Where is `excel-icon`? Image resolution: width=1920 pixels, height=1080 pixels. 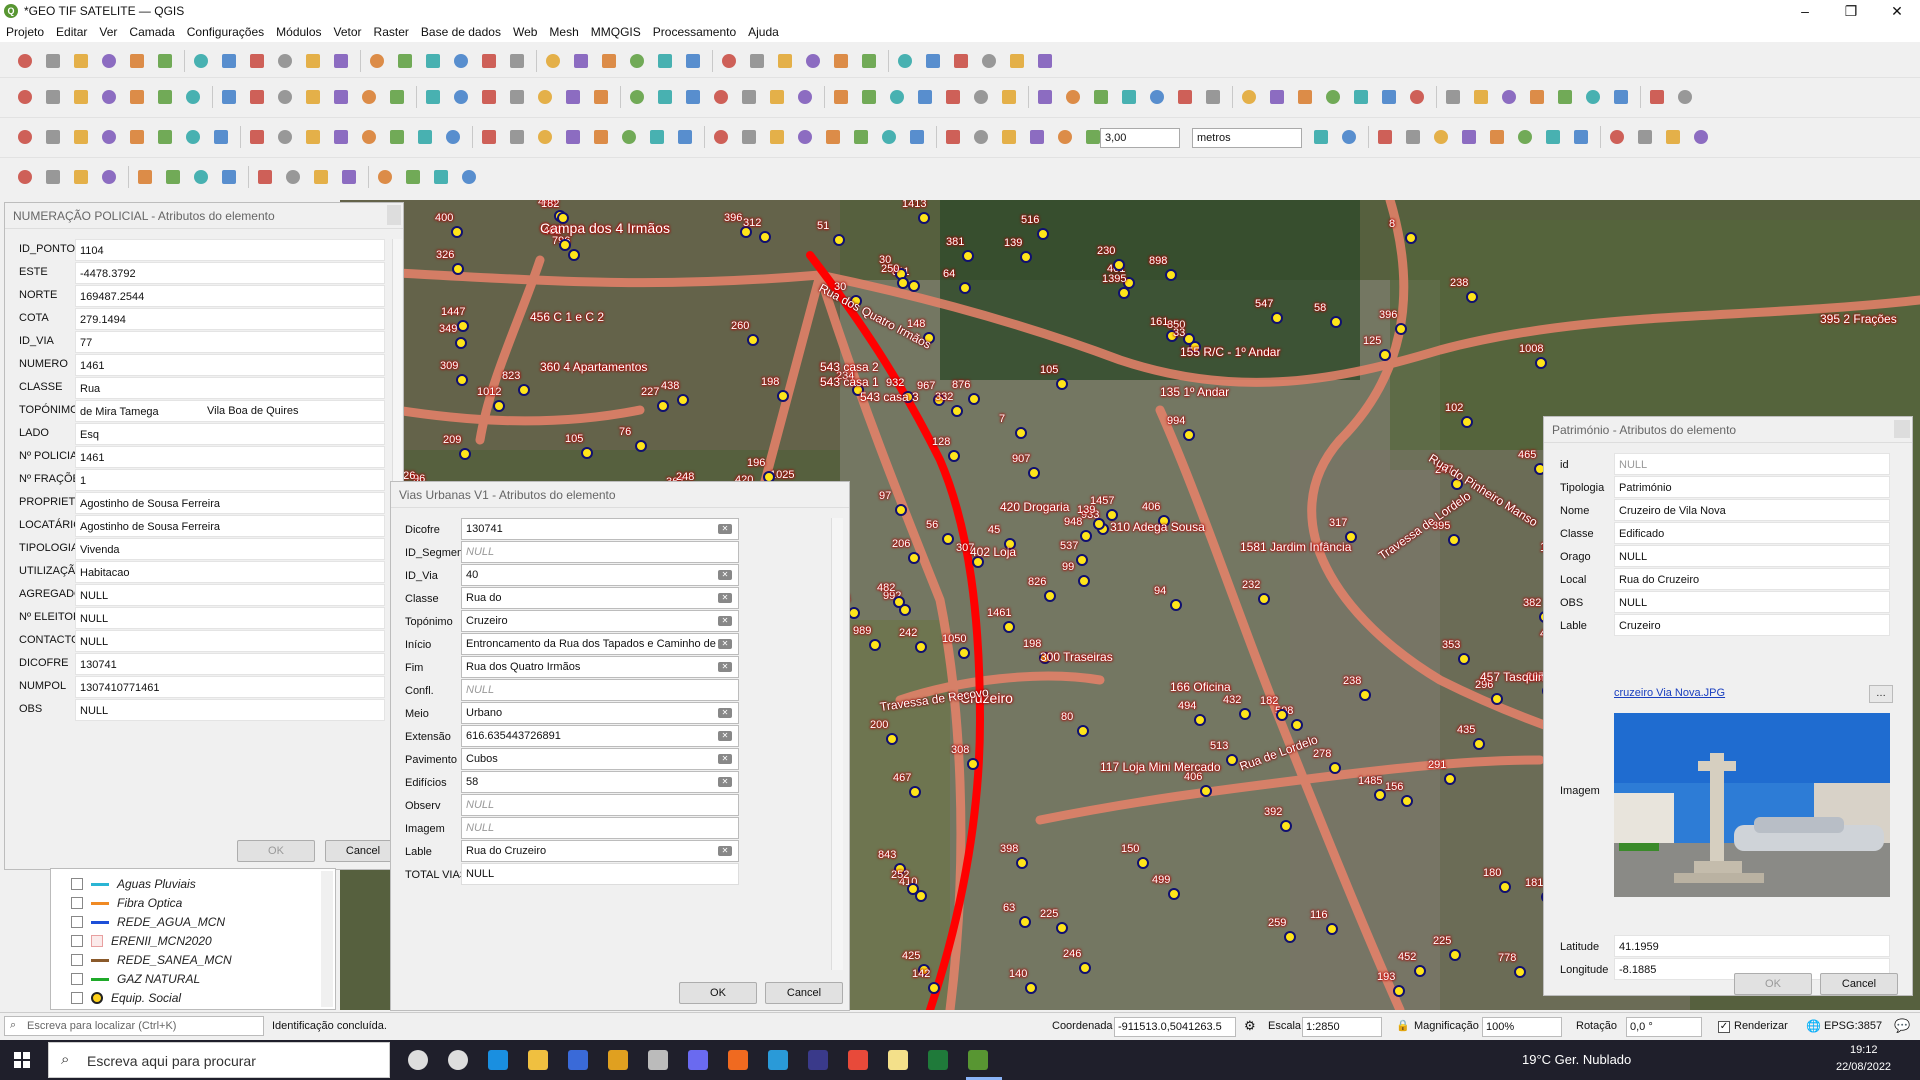 excel-icon is located at coordinates (938, 1060).